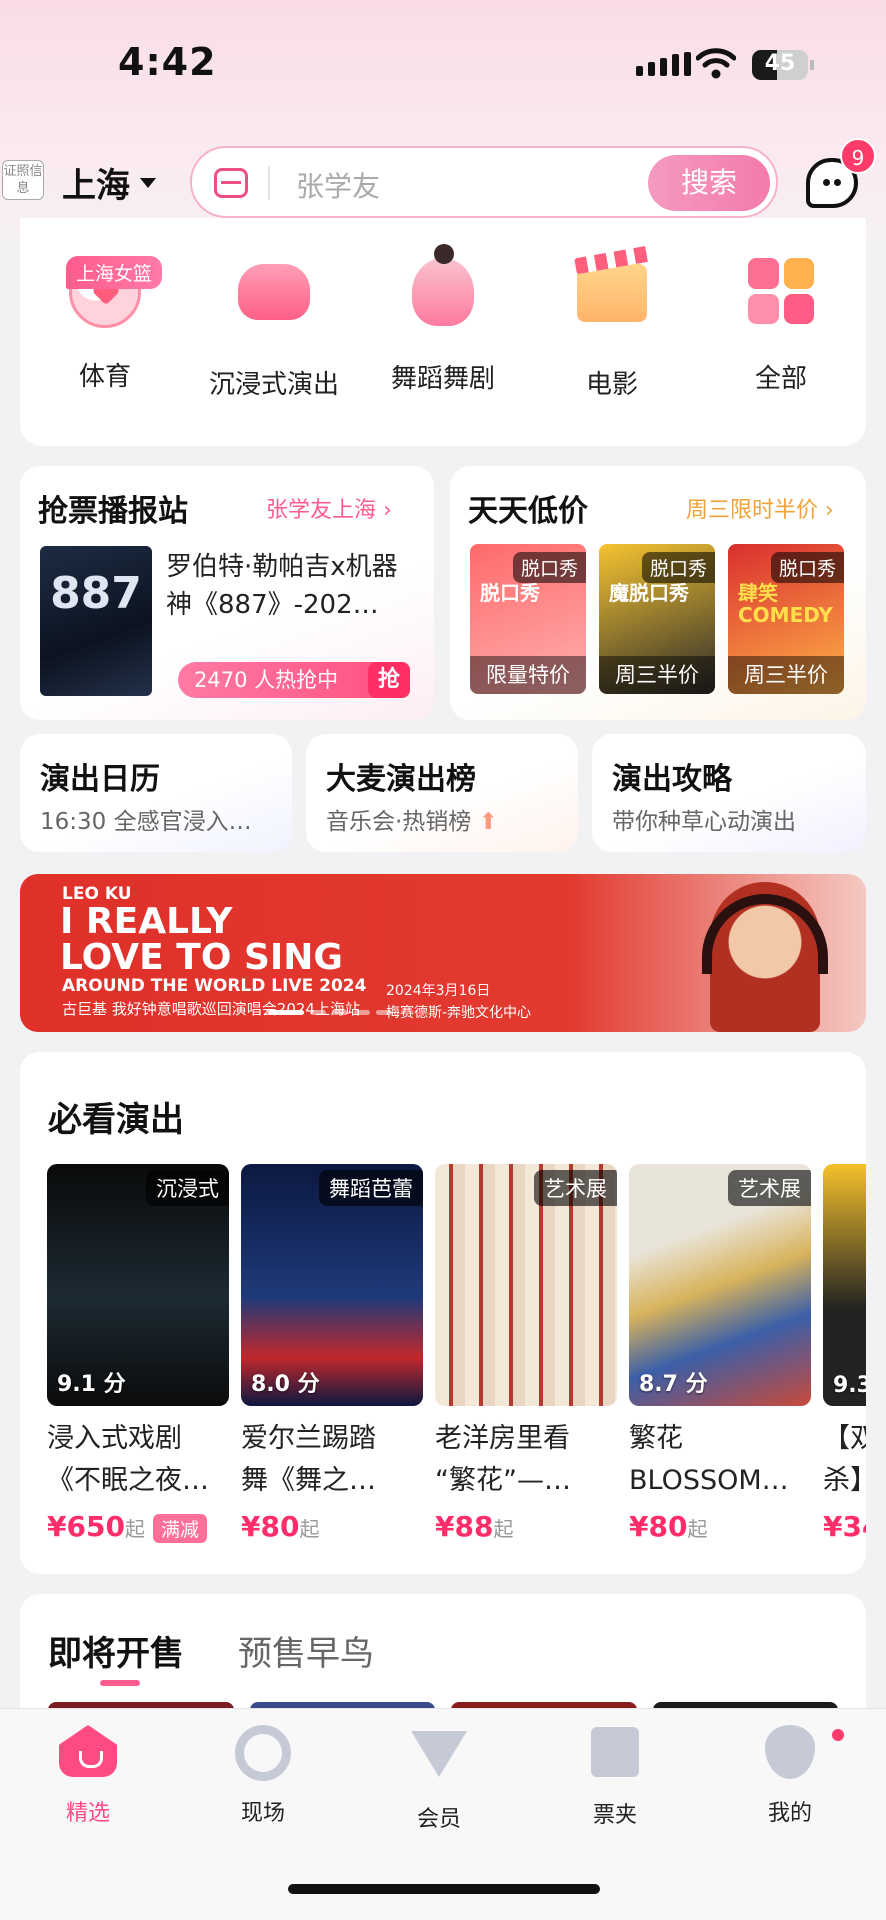 This screenshot has height=1920, width=886. What do you see at coordinates (439, 1779) in the screenshot?
I see `tab-member: 会员` at bounding box center [439, 1779].